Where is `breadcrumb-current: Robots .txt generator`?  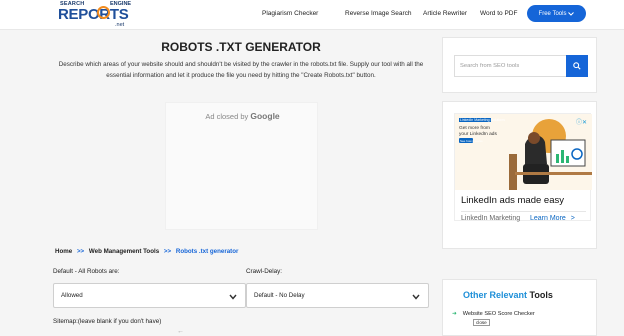
breadcrumb-current: Robots .txt generator is located at coordinates (207, 251).